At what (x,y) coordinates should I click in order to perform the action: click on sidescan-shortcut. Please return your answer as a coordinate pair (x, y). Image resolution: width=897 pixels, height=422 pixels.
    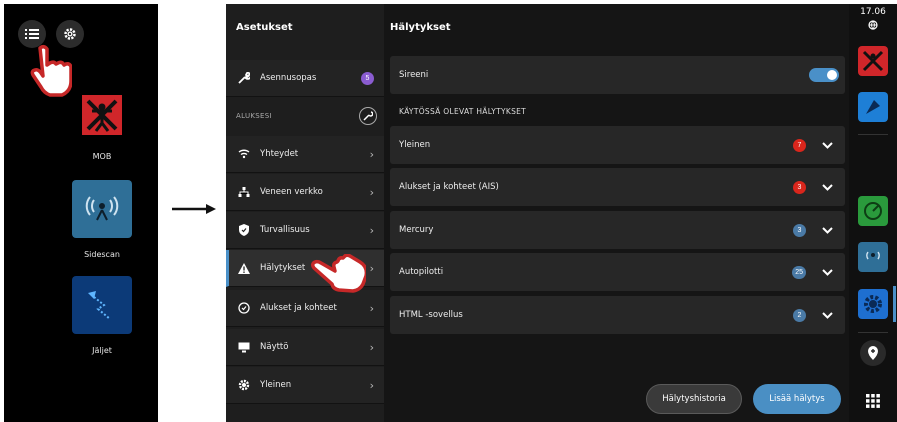
    Looking at the image, I should click on (873, 257).